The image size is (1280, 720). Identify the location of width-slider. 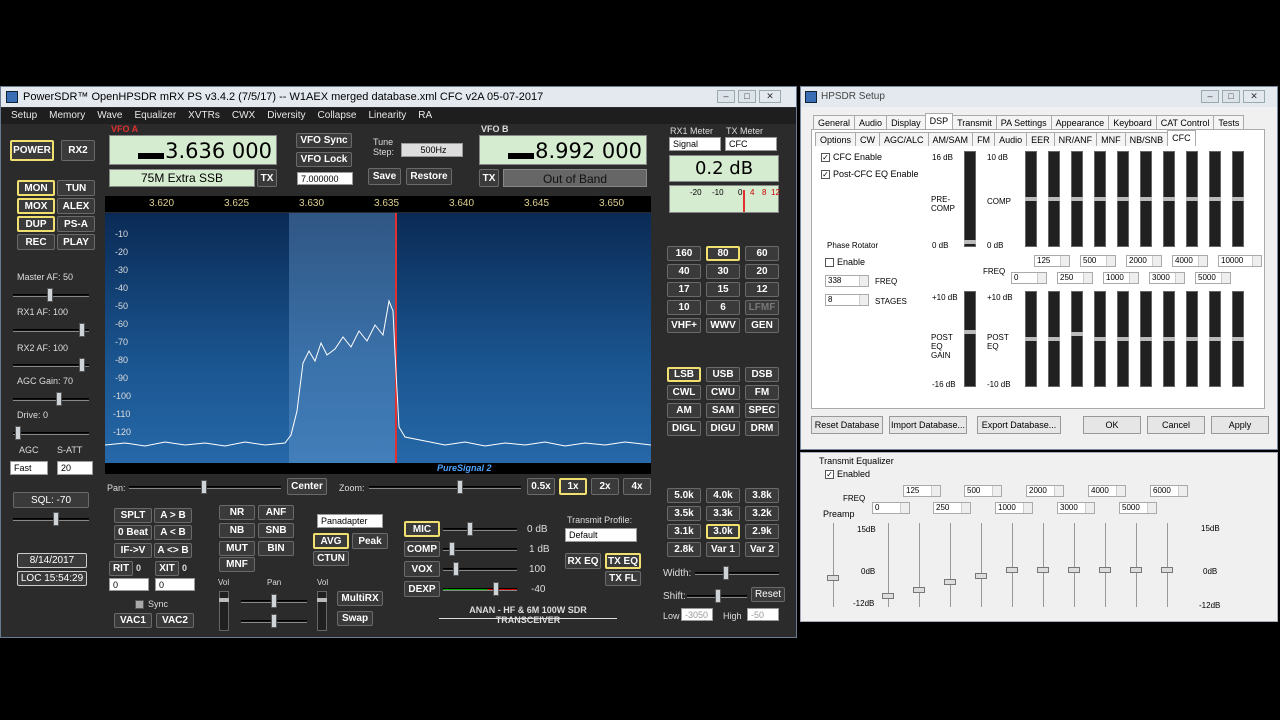
(737, 573).